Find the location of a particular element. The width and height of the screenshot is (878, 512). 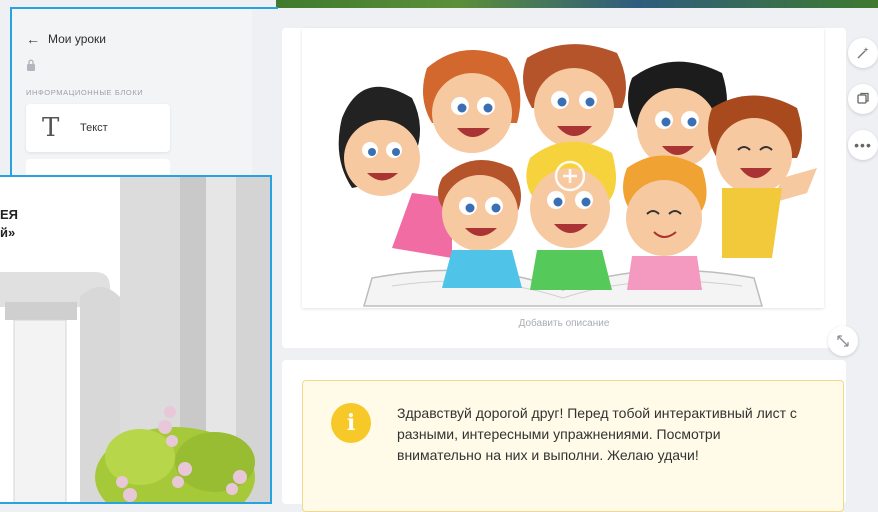

magic-wand-button is located at coordinates (863, 53).